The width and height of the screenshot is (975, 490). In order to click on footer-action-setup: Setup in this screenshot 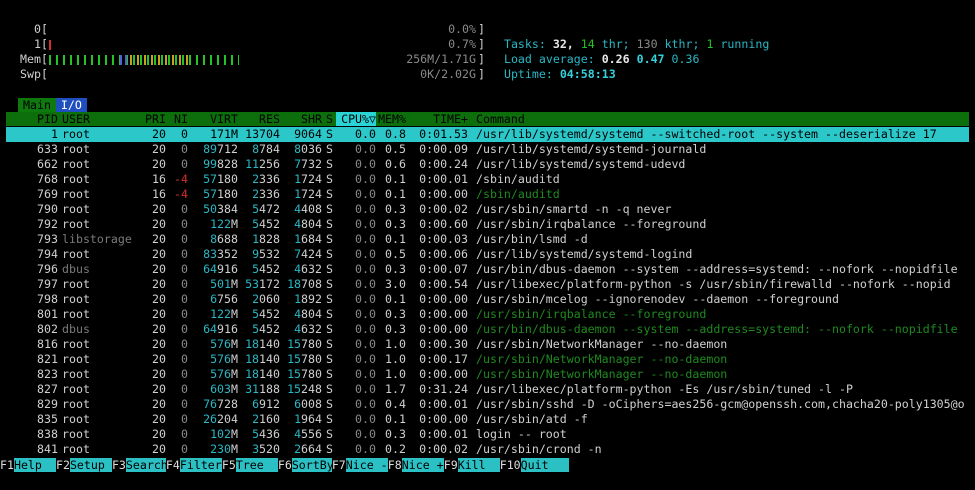, I will do `click(90, 465)`.